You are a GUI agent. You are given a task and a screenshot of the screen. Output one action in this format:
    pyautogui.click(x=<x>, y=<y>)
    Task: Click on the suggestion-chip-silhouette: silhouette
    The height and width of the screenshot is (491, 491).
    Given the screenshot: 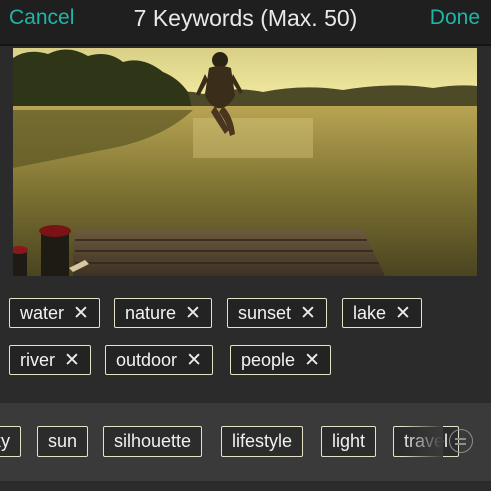 What is the action you would take?
    pyautogui.click(x=153, y=441)
    